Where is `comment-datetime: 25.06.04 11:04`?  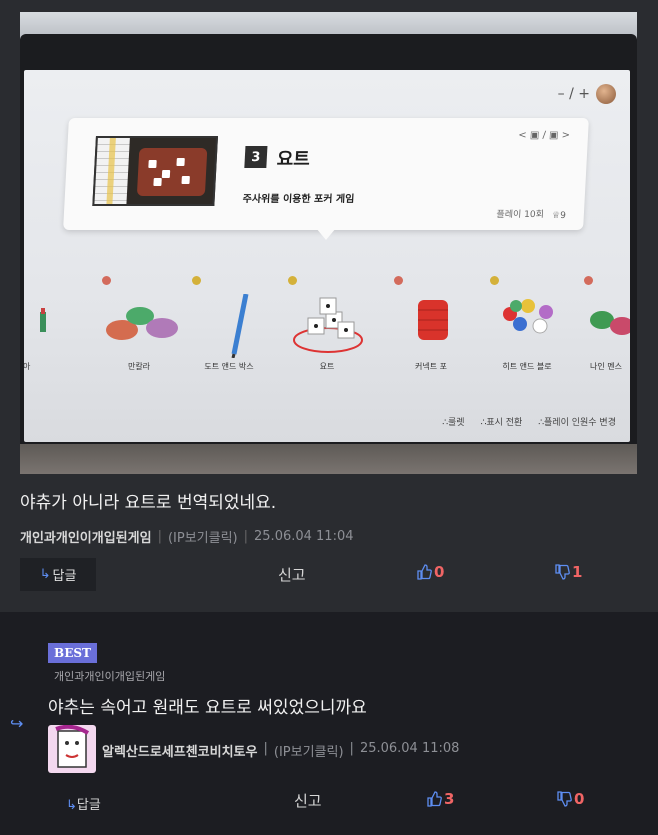 comment-datetime: 25.06.04 11:04 is located at coordinates (304, 536).